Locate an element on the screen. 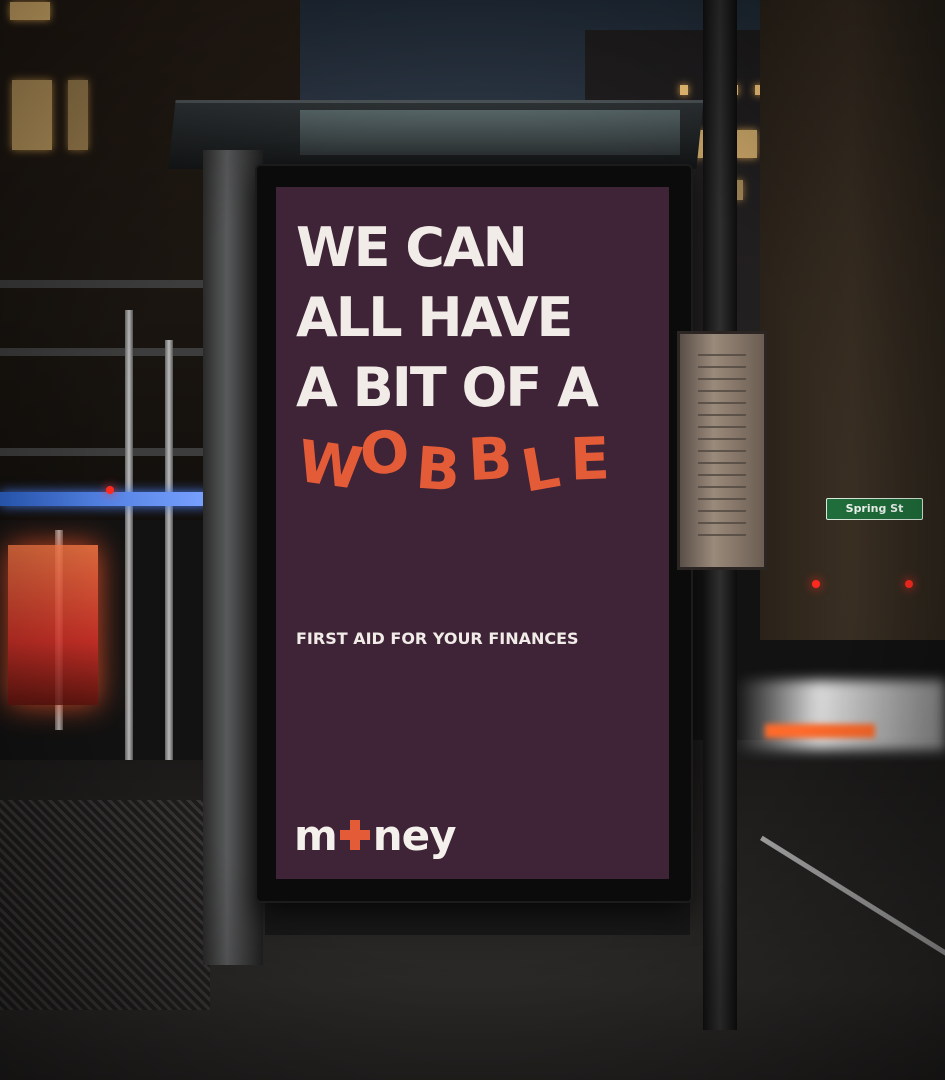 The width and height of the screenshot is (945, 1080). headline-line: A BIT OF A is located at coordinates (447, 387).